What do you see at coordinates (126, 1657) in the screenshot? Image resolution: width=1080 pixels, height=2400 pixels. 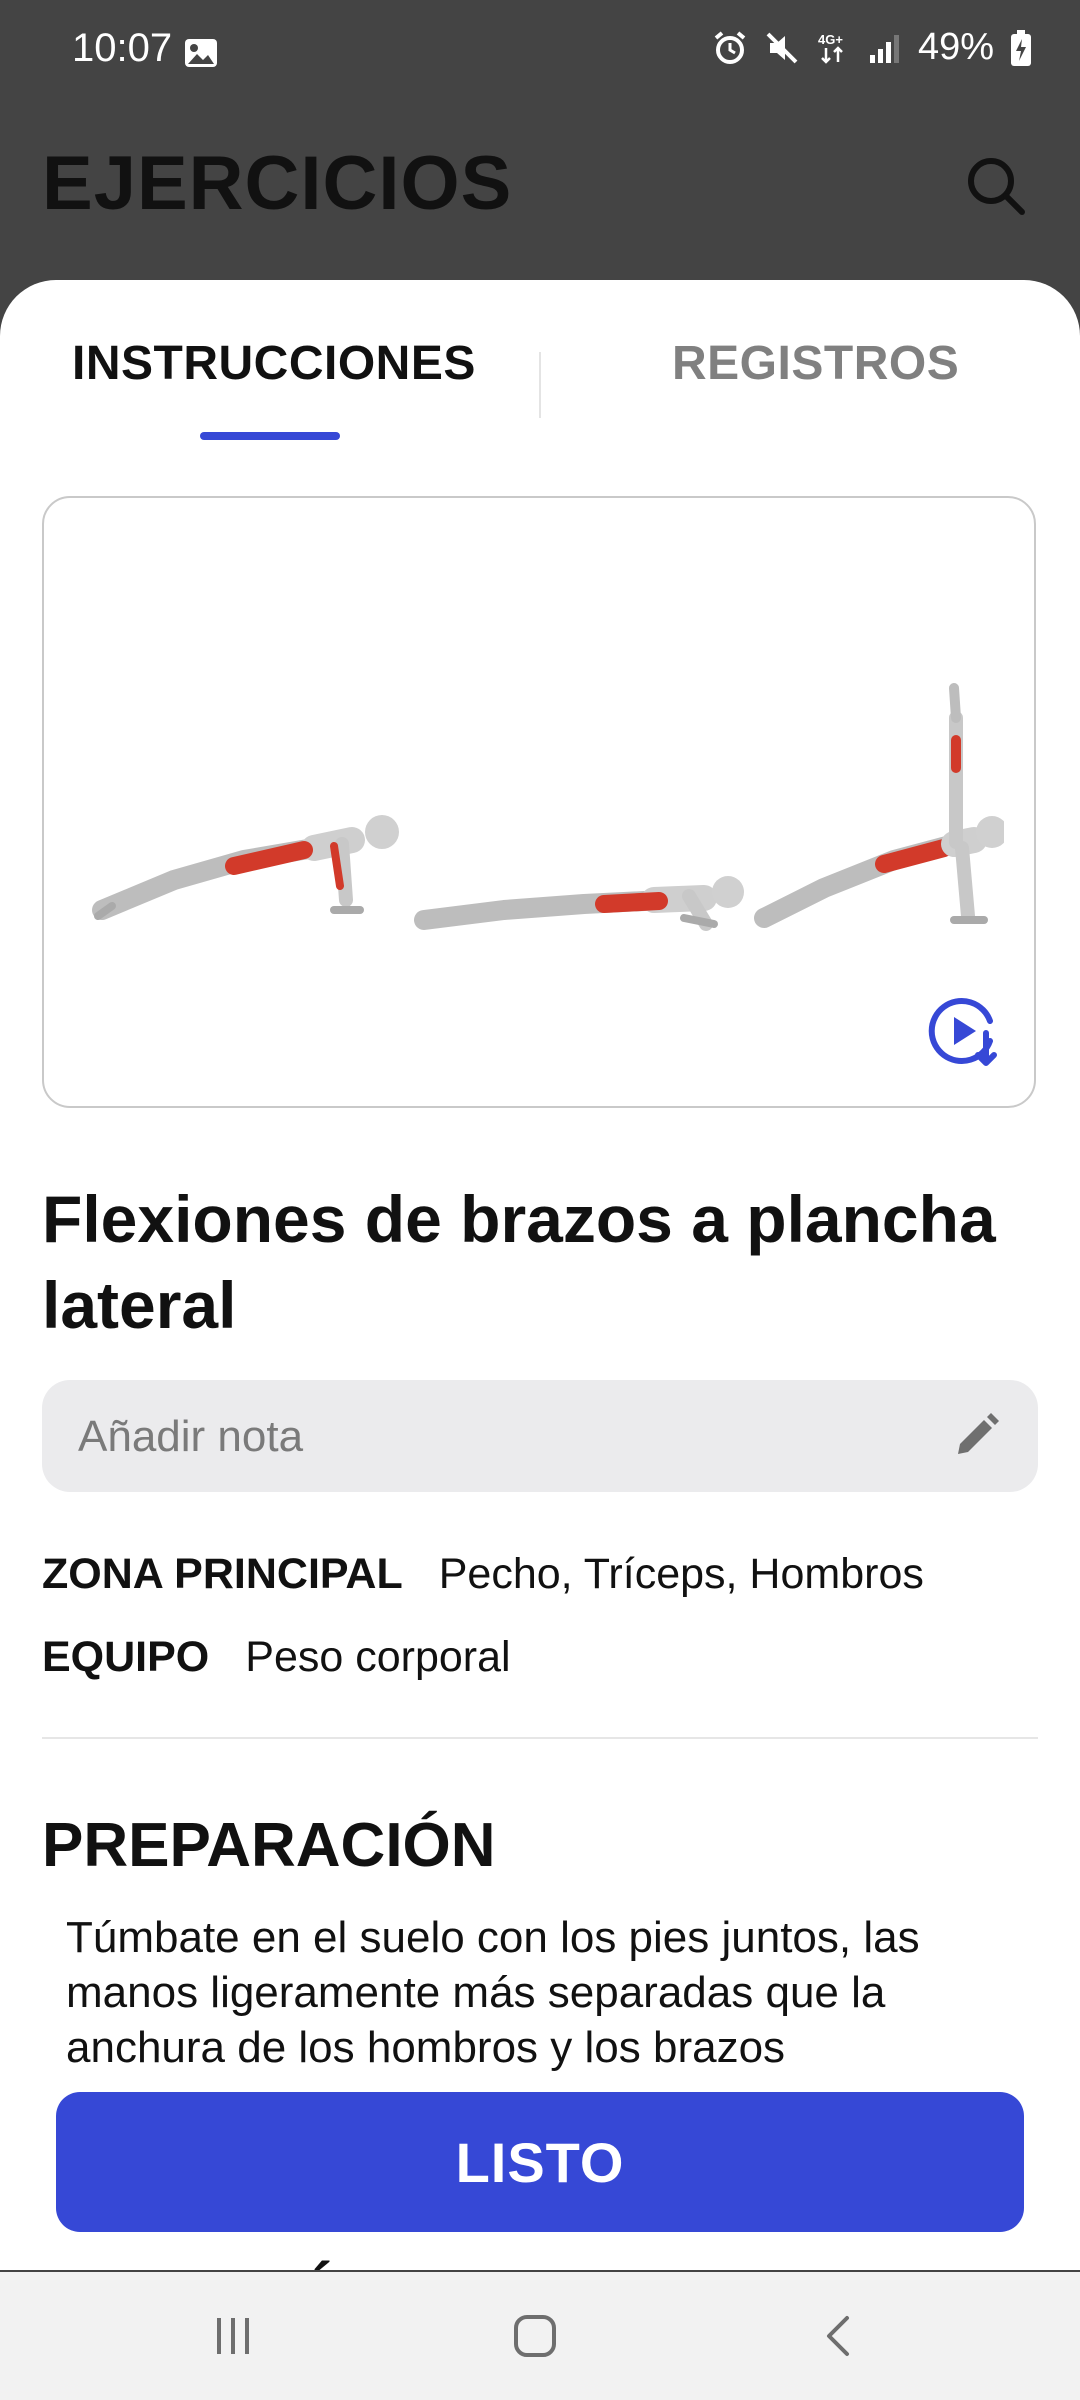 I see `meta-equipo-label: EQUIPO` at bounding box center [126, 1657].